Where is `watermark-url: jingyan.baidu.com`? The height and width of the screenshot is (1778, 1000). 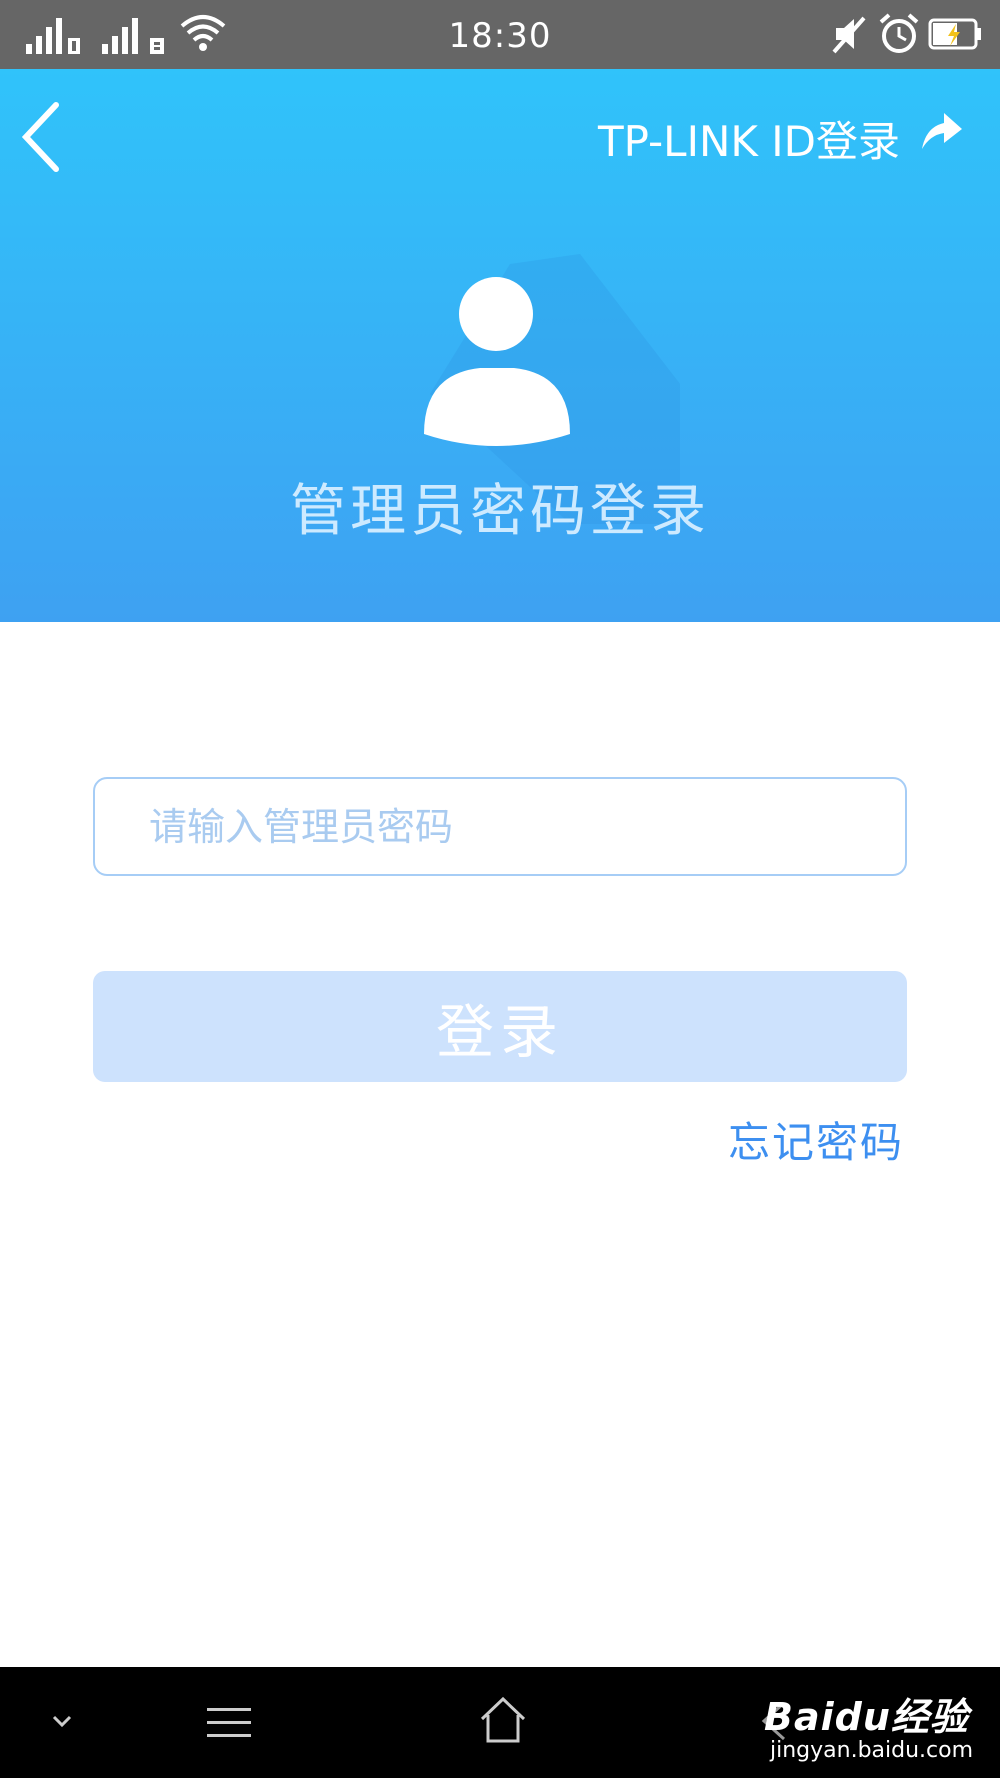 watermark-url: jingyan.baidu.com is located at coordinates (872, 1750).